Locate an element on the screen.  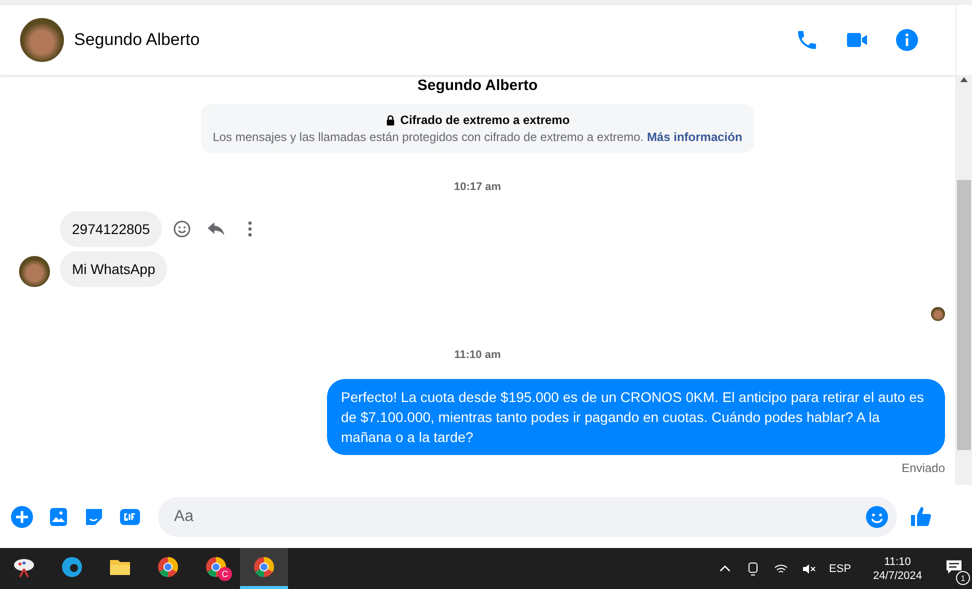
message-status: Enviado is located at coordinates (923, 468).